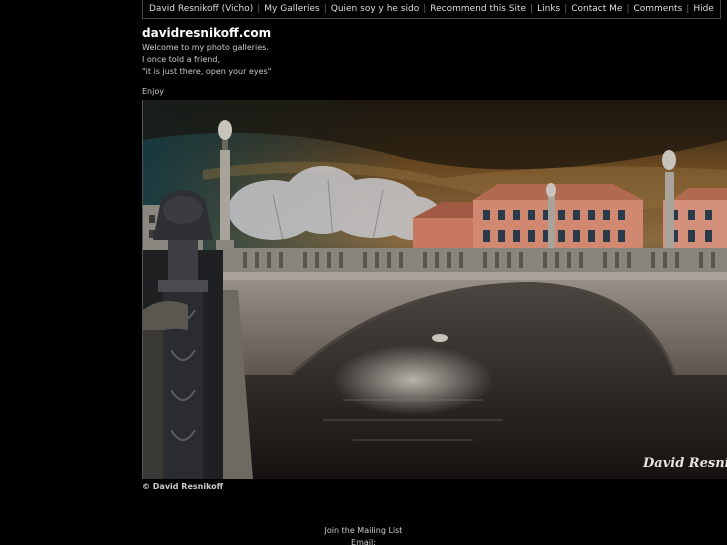 Image resolution: width=727 pixels, height=545 pixels. Describe the element at coordinates (703, 9) in the screenshot. I see `nav-link-hide: Hide` at that location.